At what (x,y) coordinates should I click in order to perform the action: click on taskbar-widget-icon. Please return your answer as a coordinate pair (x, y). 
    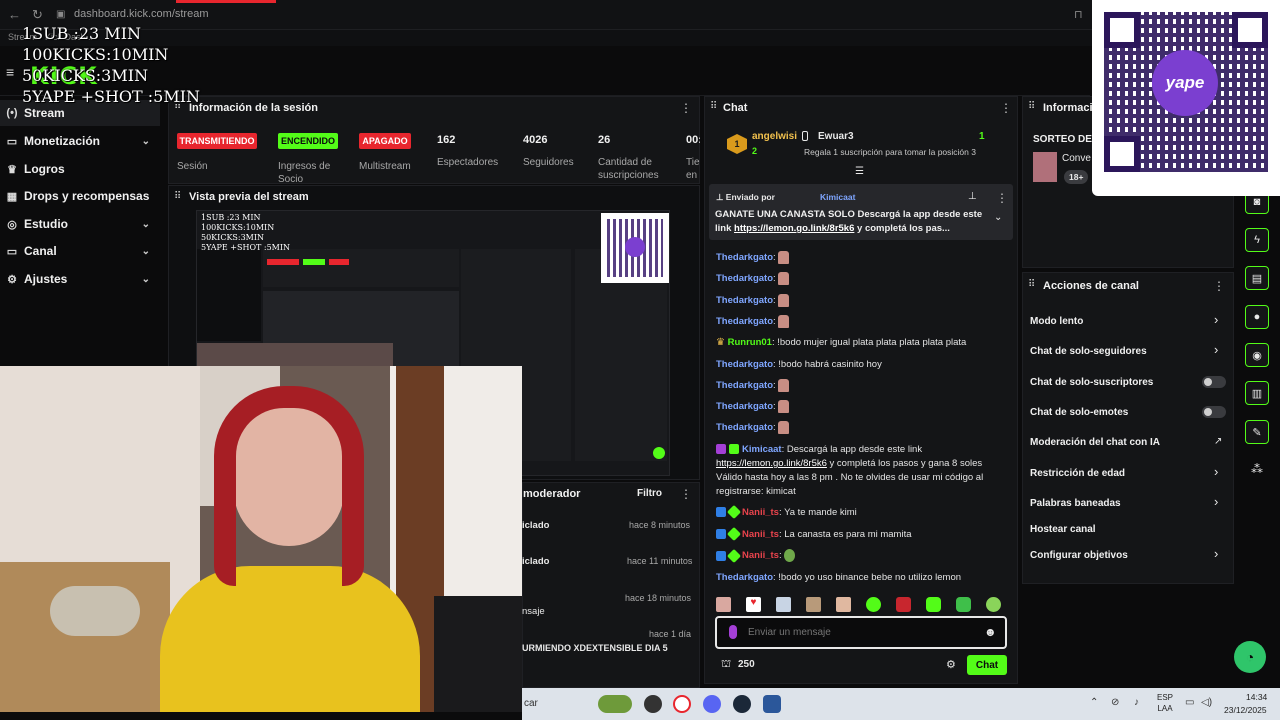
    Looking at the image, I should click on (615, 704).